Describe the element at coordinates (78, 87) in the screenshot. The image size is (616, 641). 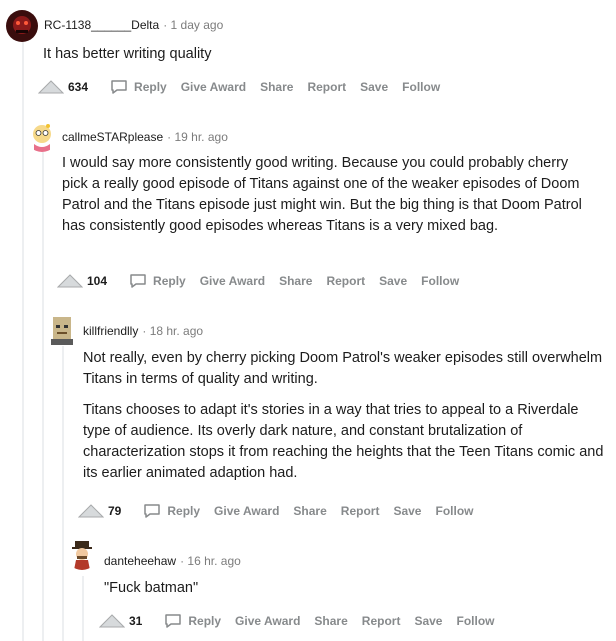
I see `vote-count: 634` at that location.